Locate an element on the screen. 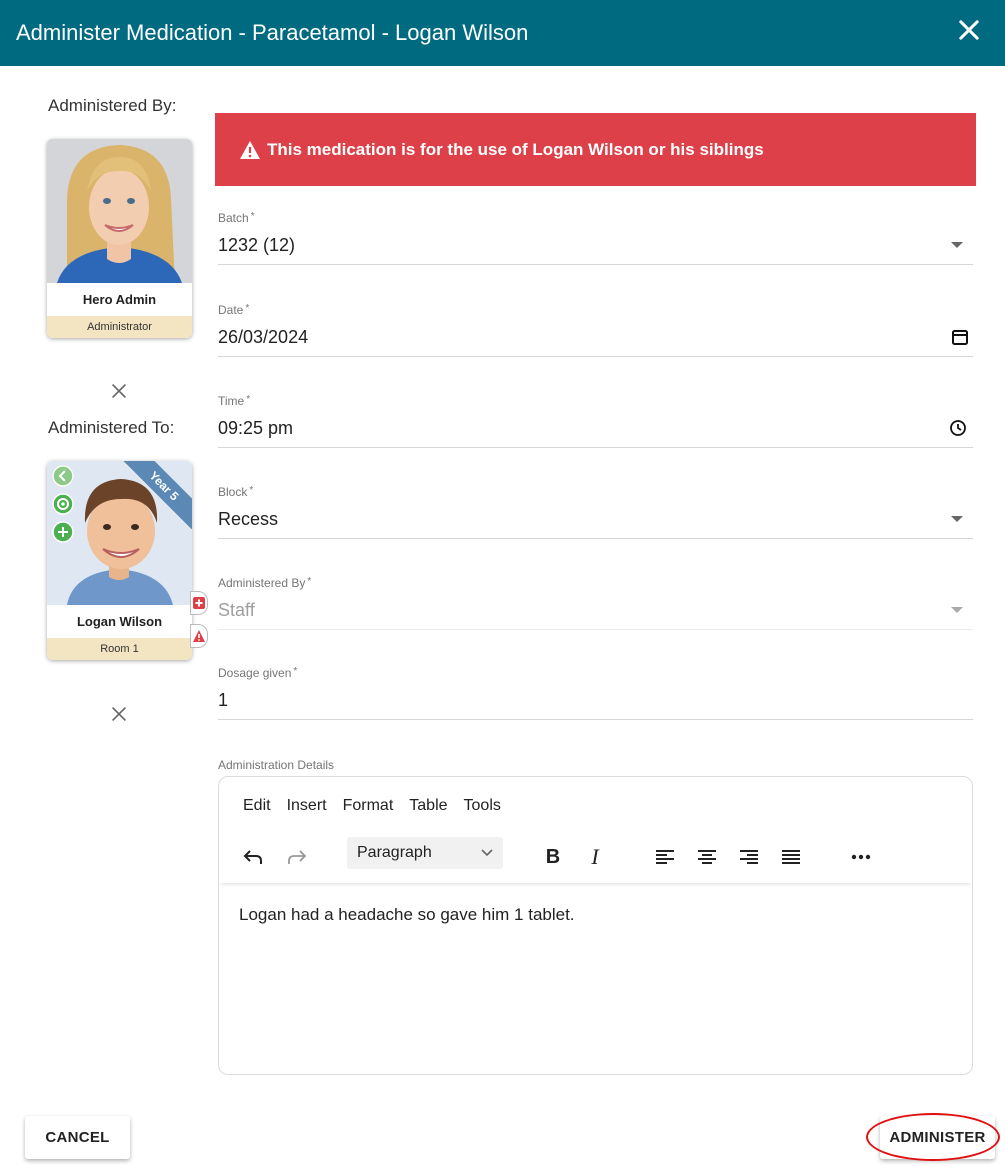 This screenshot has width=1005, height=1166. more-icon is located at coordinates (861, 857).